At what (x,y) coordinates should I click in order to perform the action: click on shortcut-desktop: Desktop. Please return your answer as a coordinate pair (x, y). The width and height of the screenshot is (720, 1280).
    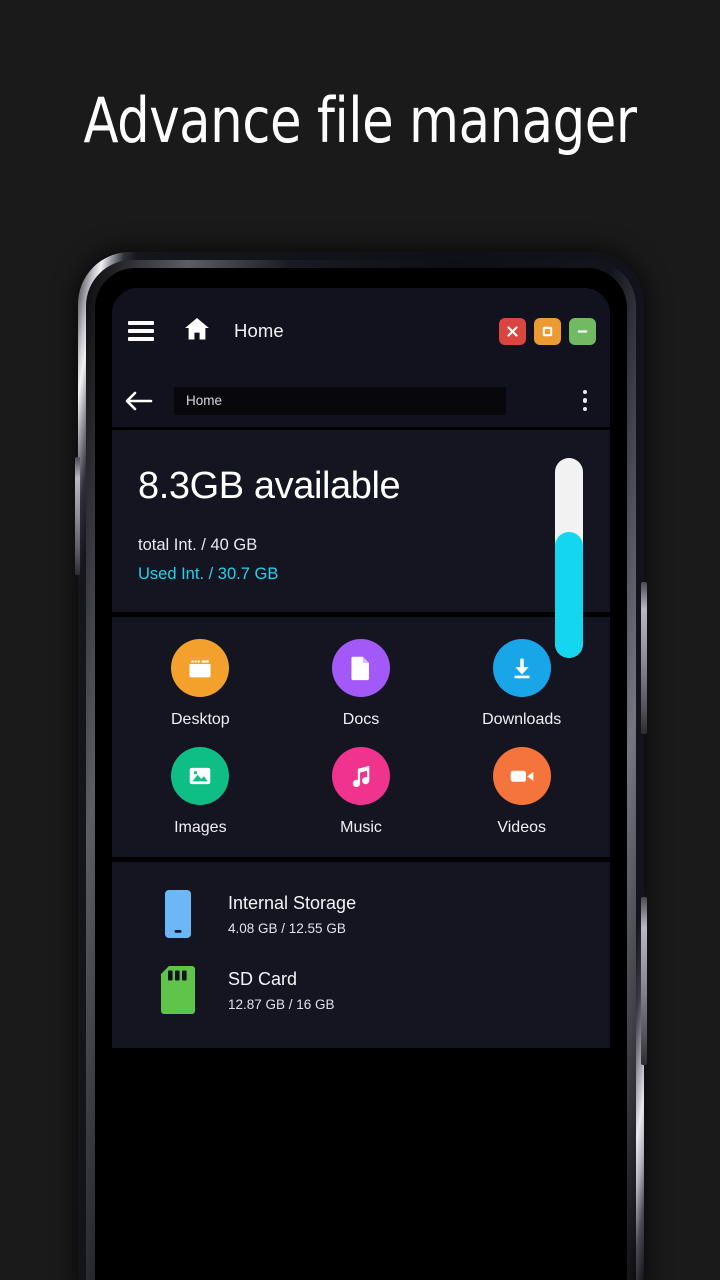
    Looking at the image, I should click on (200, 684).